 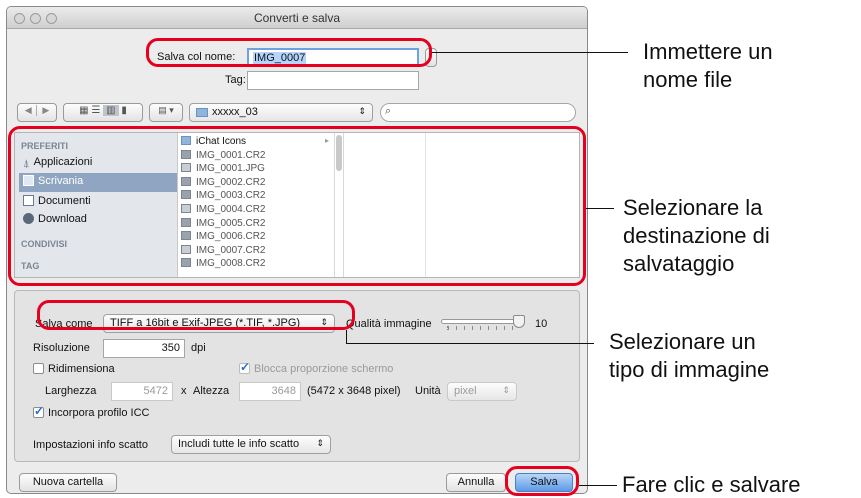 What do you see at coordinates (235, 80) in the screenshot?
I see `tag-label: Tag:` at bounding box center [235, 80].